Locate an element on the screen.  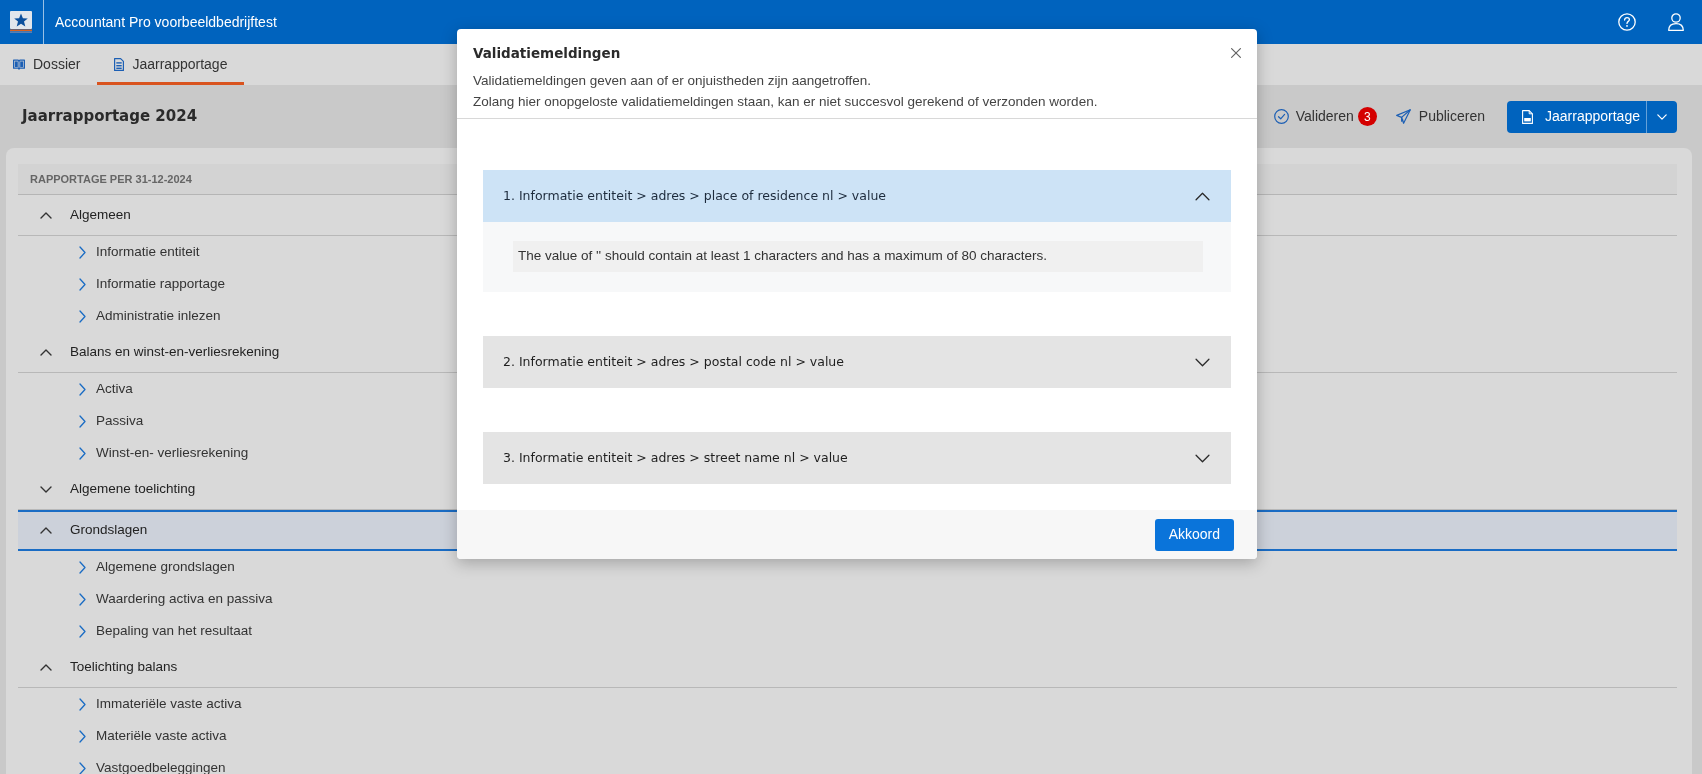
dialog-title: Validatiemeldingen is located at coordinates (547, 53).